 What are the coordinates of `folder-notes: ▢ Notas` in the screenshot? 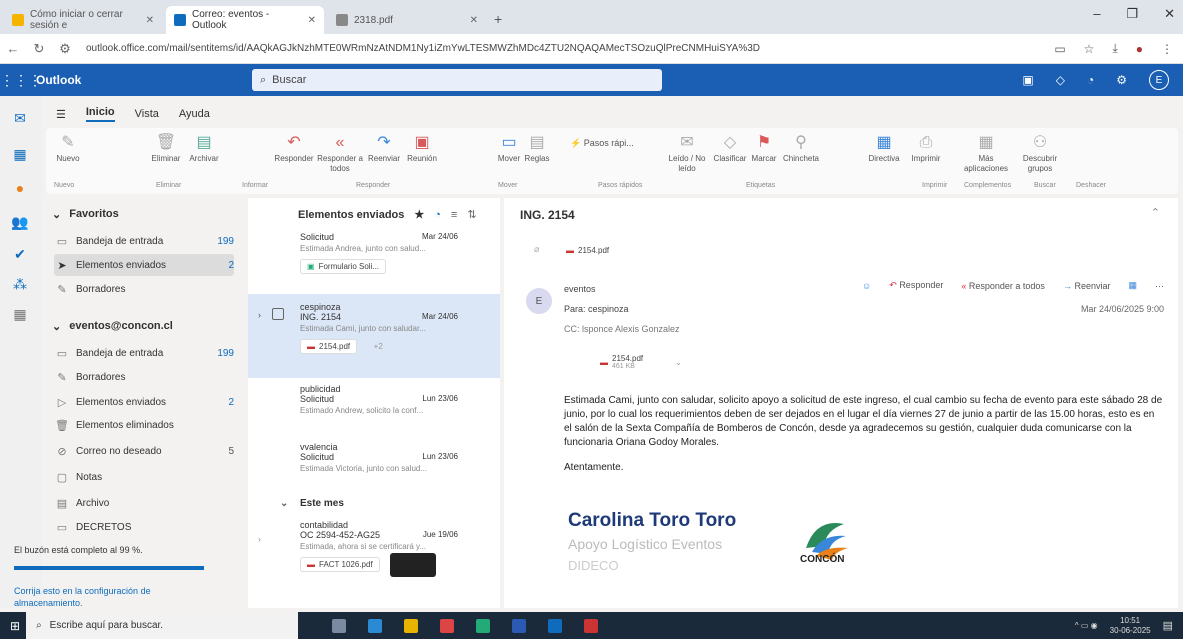 It's located at (144, 477).